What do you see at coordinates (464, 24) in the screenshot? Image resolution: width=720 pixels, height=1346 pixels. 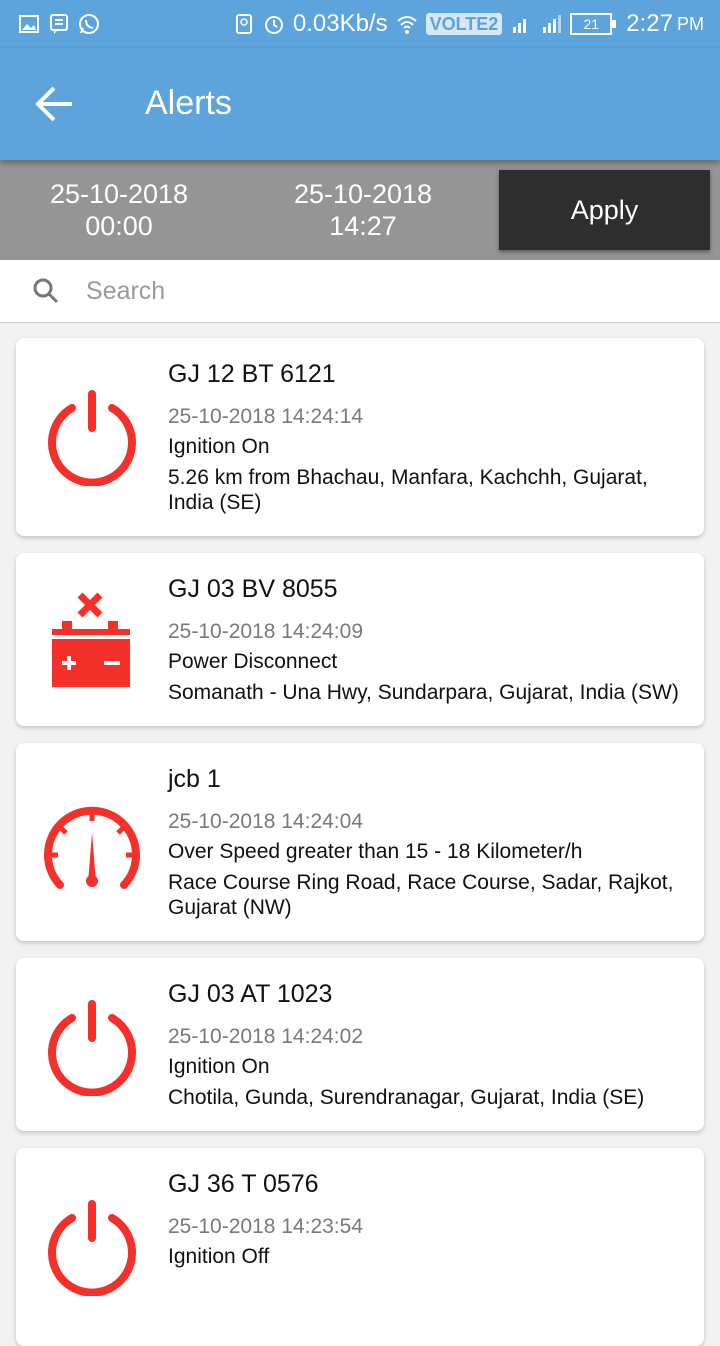 I see `volte-badge: VOLTE2` at bounding box center [464, 24].